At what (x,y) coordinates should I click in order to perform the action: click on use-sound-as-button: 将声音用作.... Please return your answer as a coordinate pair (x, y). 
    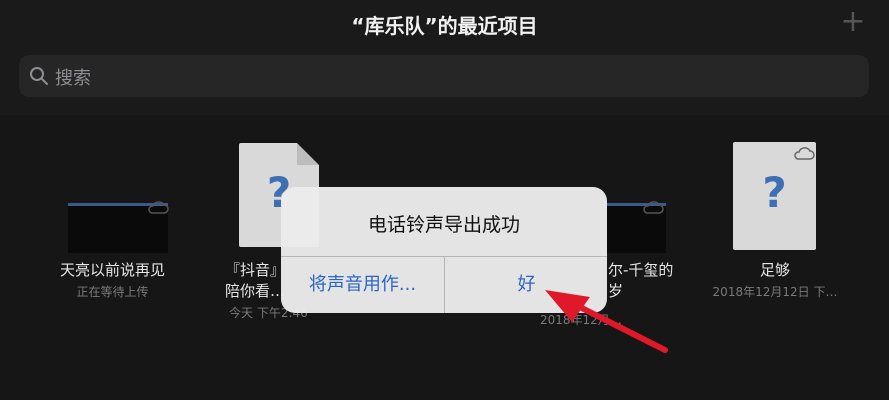
    Looking at the image, I should click on (362, 285).